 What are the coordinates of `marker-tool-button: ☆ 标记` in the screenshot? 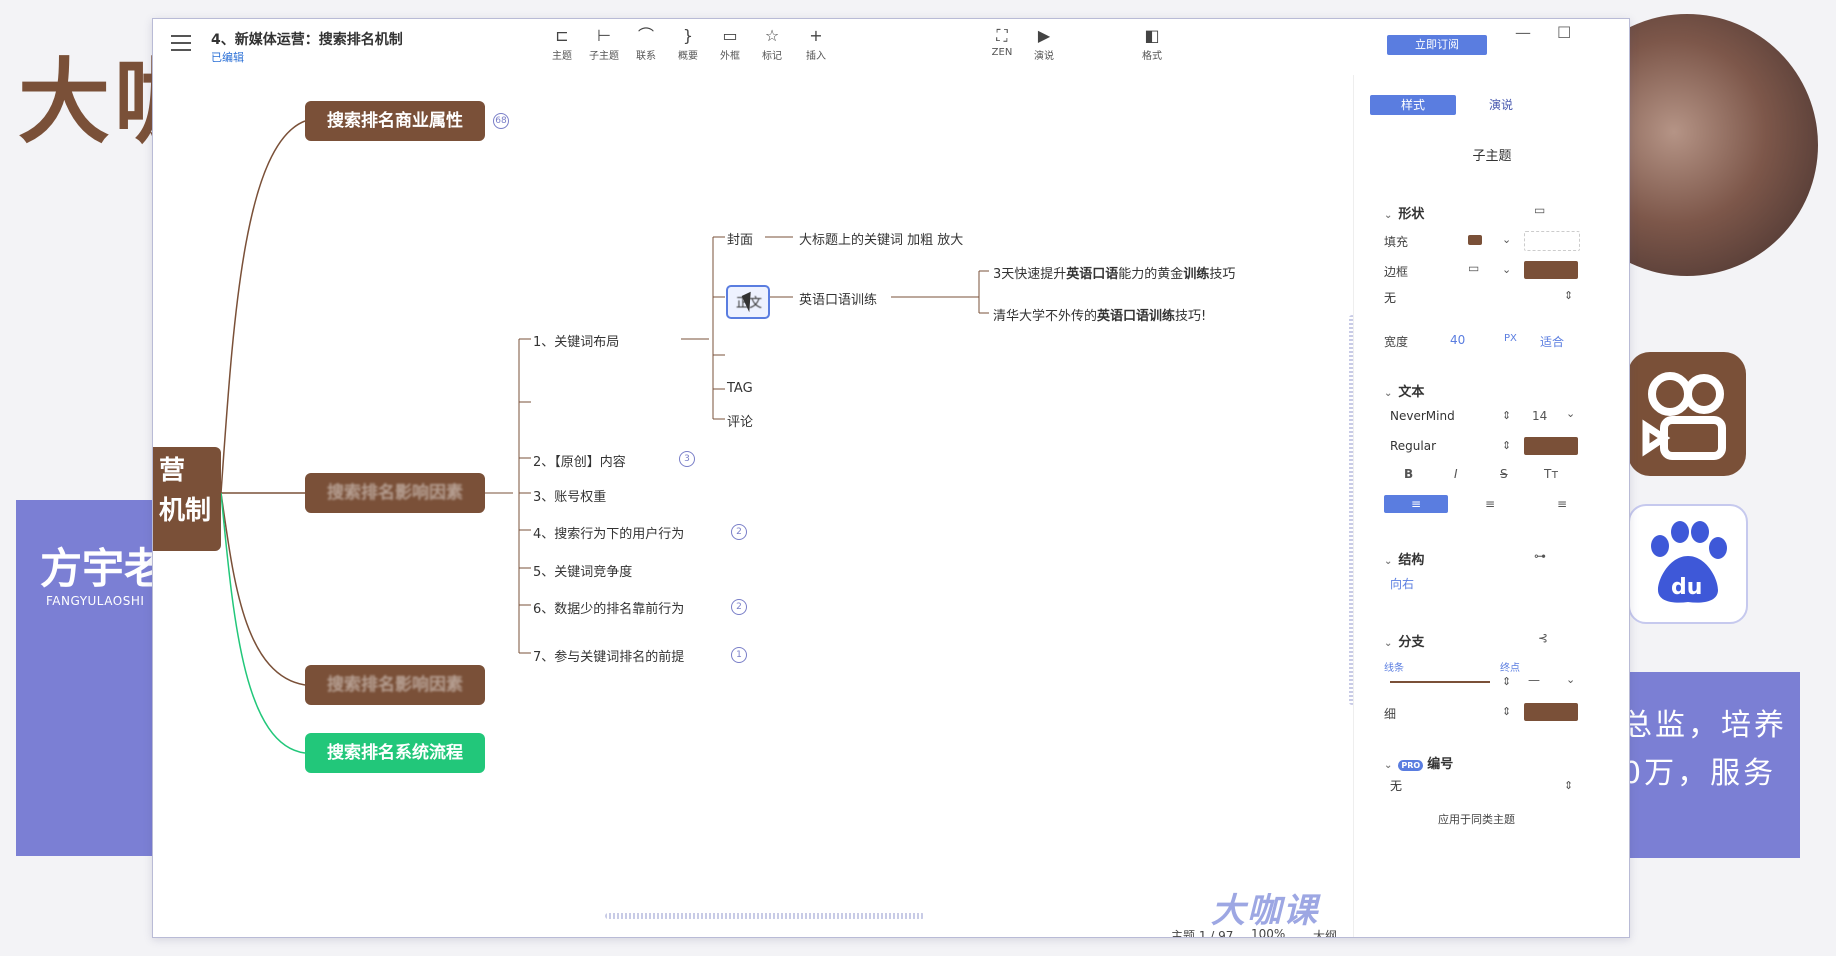 It's located at (772, 43).